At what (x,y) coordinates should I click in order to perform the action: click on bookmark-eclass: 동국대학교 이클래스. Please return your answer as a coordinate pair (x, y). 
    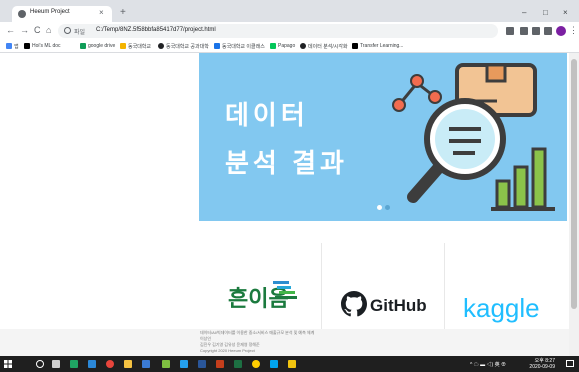
    Looking at the image, I should click on (239, 46).